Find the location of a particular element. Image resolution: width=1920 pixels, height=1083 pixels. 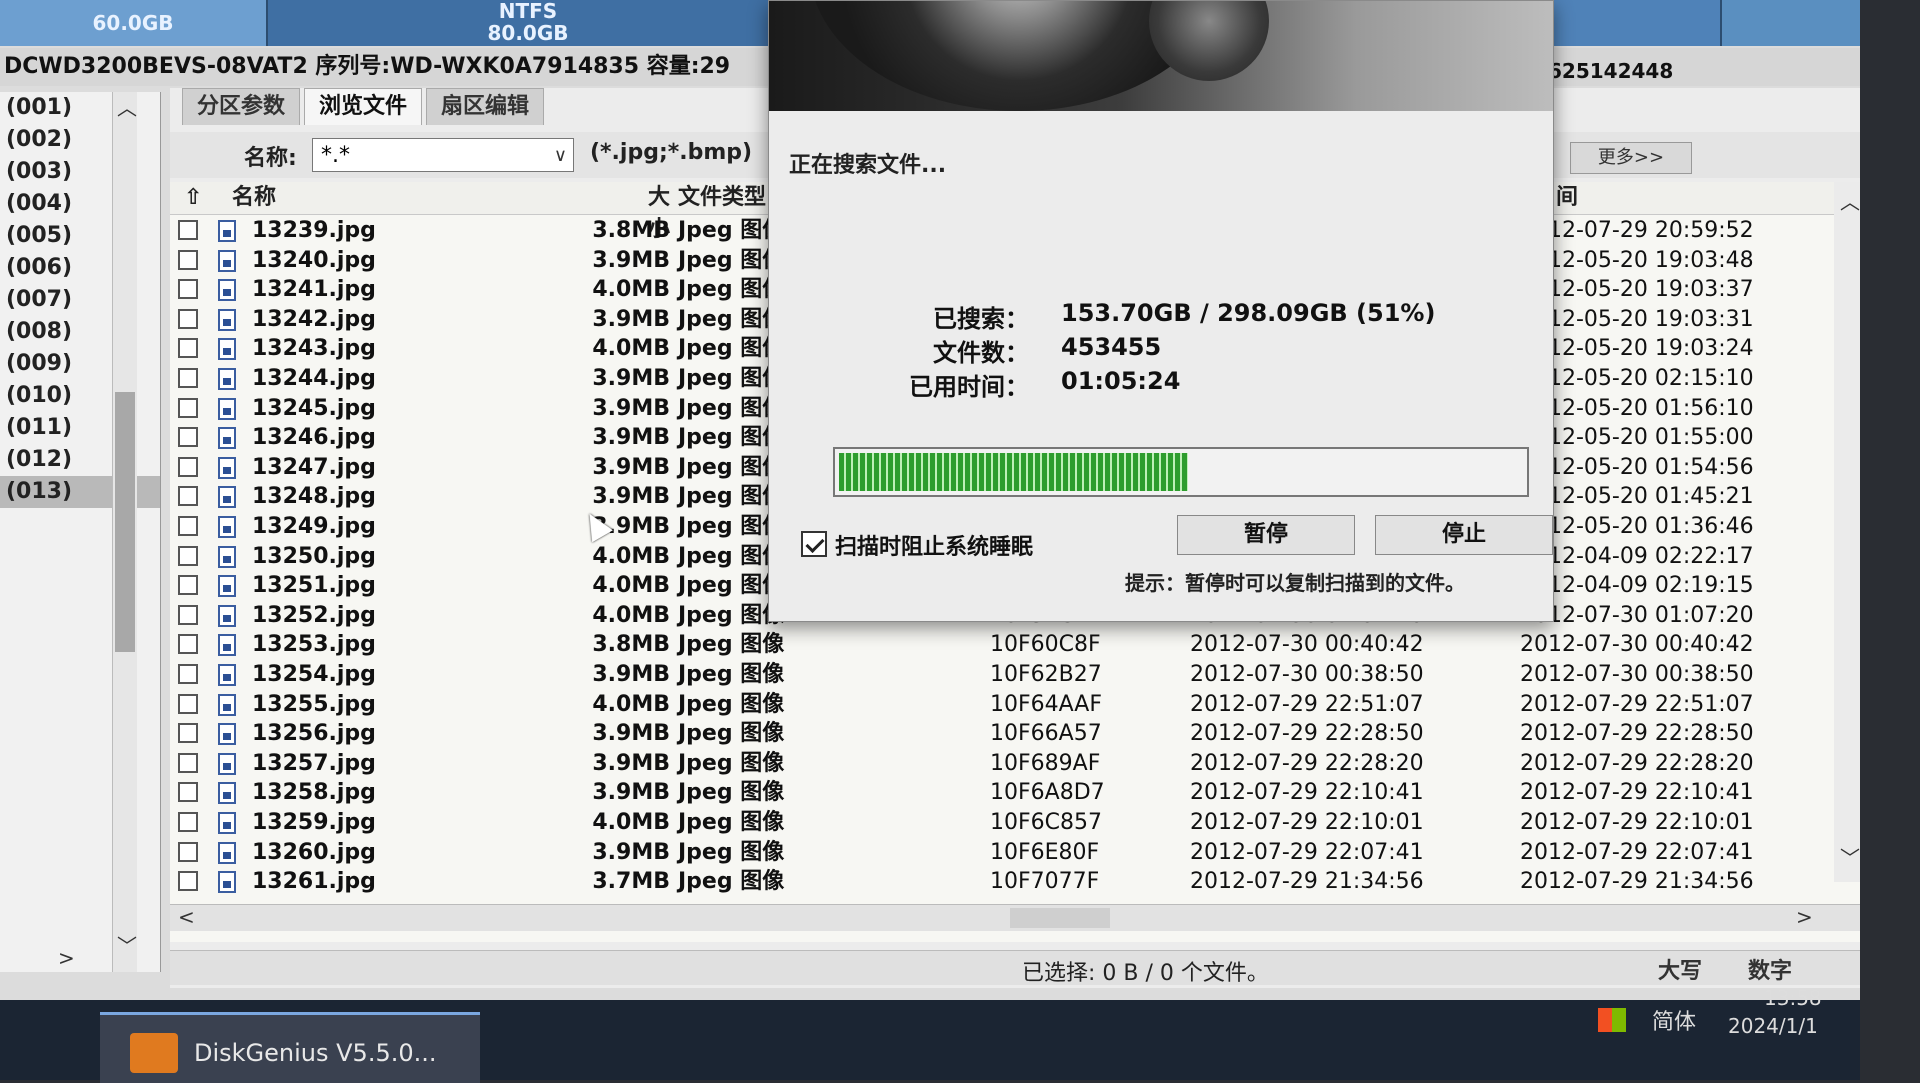

tree-scroll-thumb is located at coordinates (125, 522).